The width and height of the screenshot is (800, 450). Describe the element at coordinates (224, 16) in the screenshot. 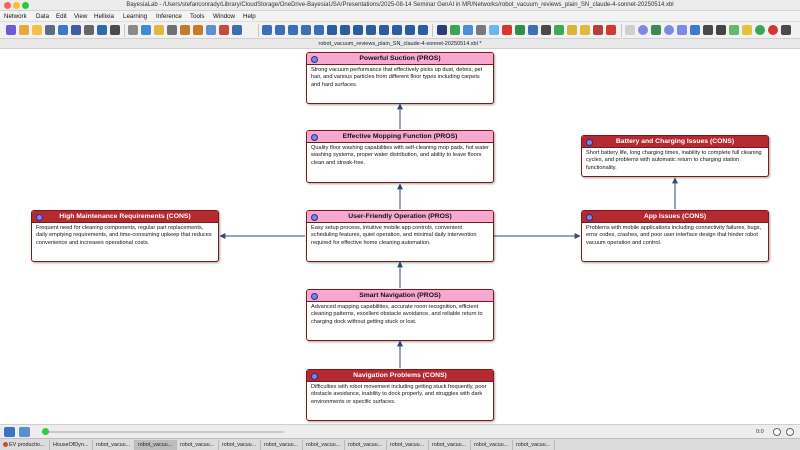

I see `menu-window: Window` at that location.